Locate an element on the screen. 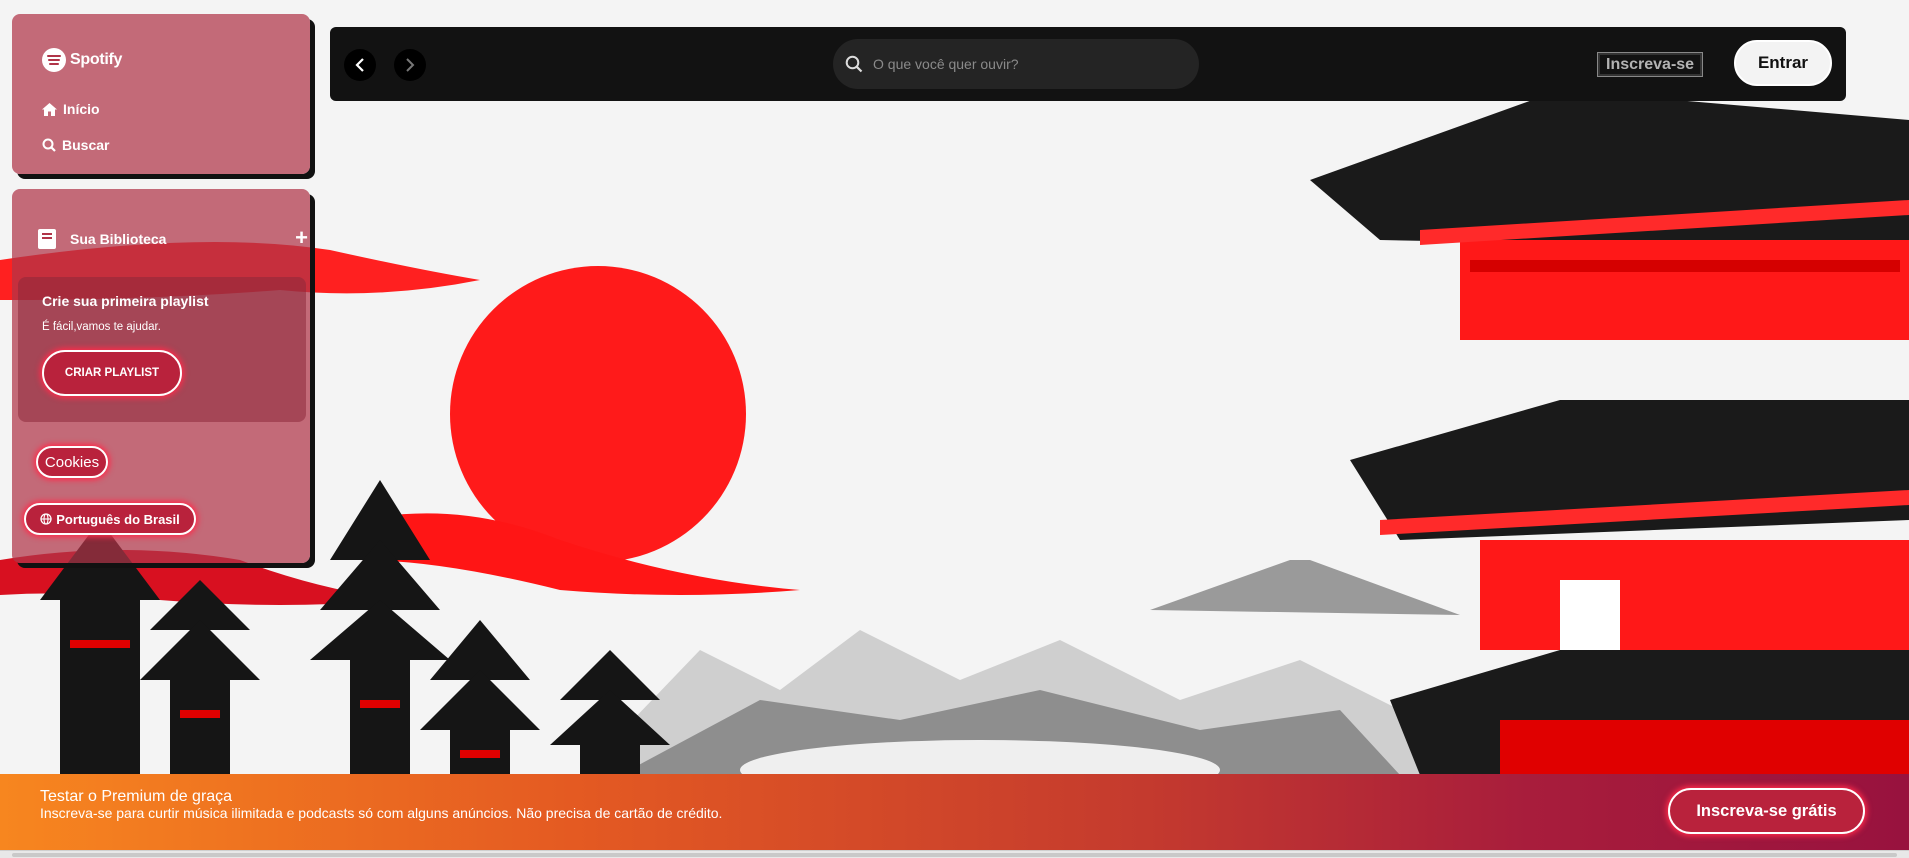 This screenshot has height=858, width=1909. sidebar-item-search: Buscar is located at coordinates (75, 145).